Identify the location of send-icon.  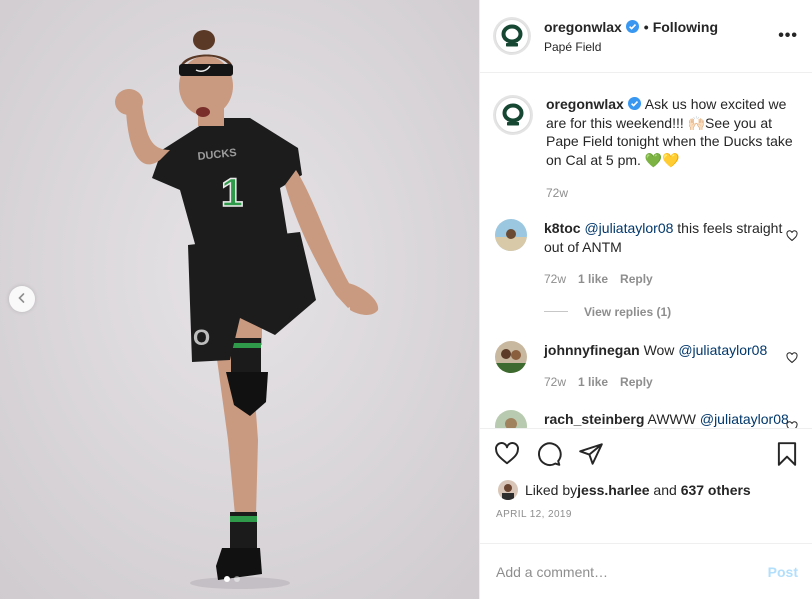
(591, 454).